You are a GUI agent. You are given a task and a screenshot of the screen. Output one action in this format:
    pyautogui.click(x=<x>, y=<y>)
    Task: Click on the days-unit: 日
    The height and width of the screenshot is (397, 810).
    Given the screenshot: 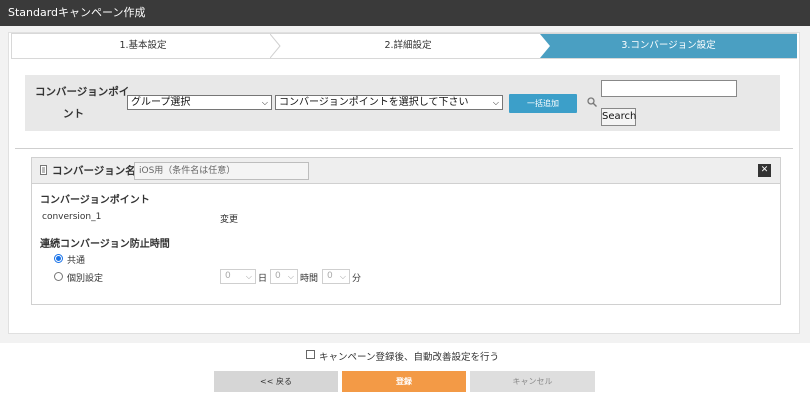 What is the action you would take?
    pyautogui.click(x=263, y=279)
    